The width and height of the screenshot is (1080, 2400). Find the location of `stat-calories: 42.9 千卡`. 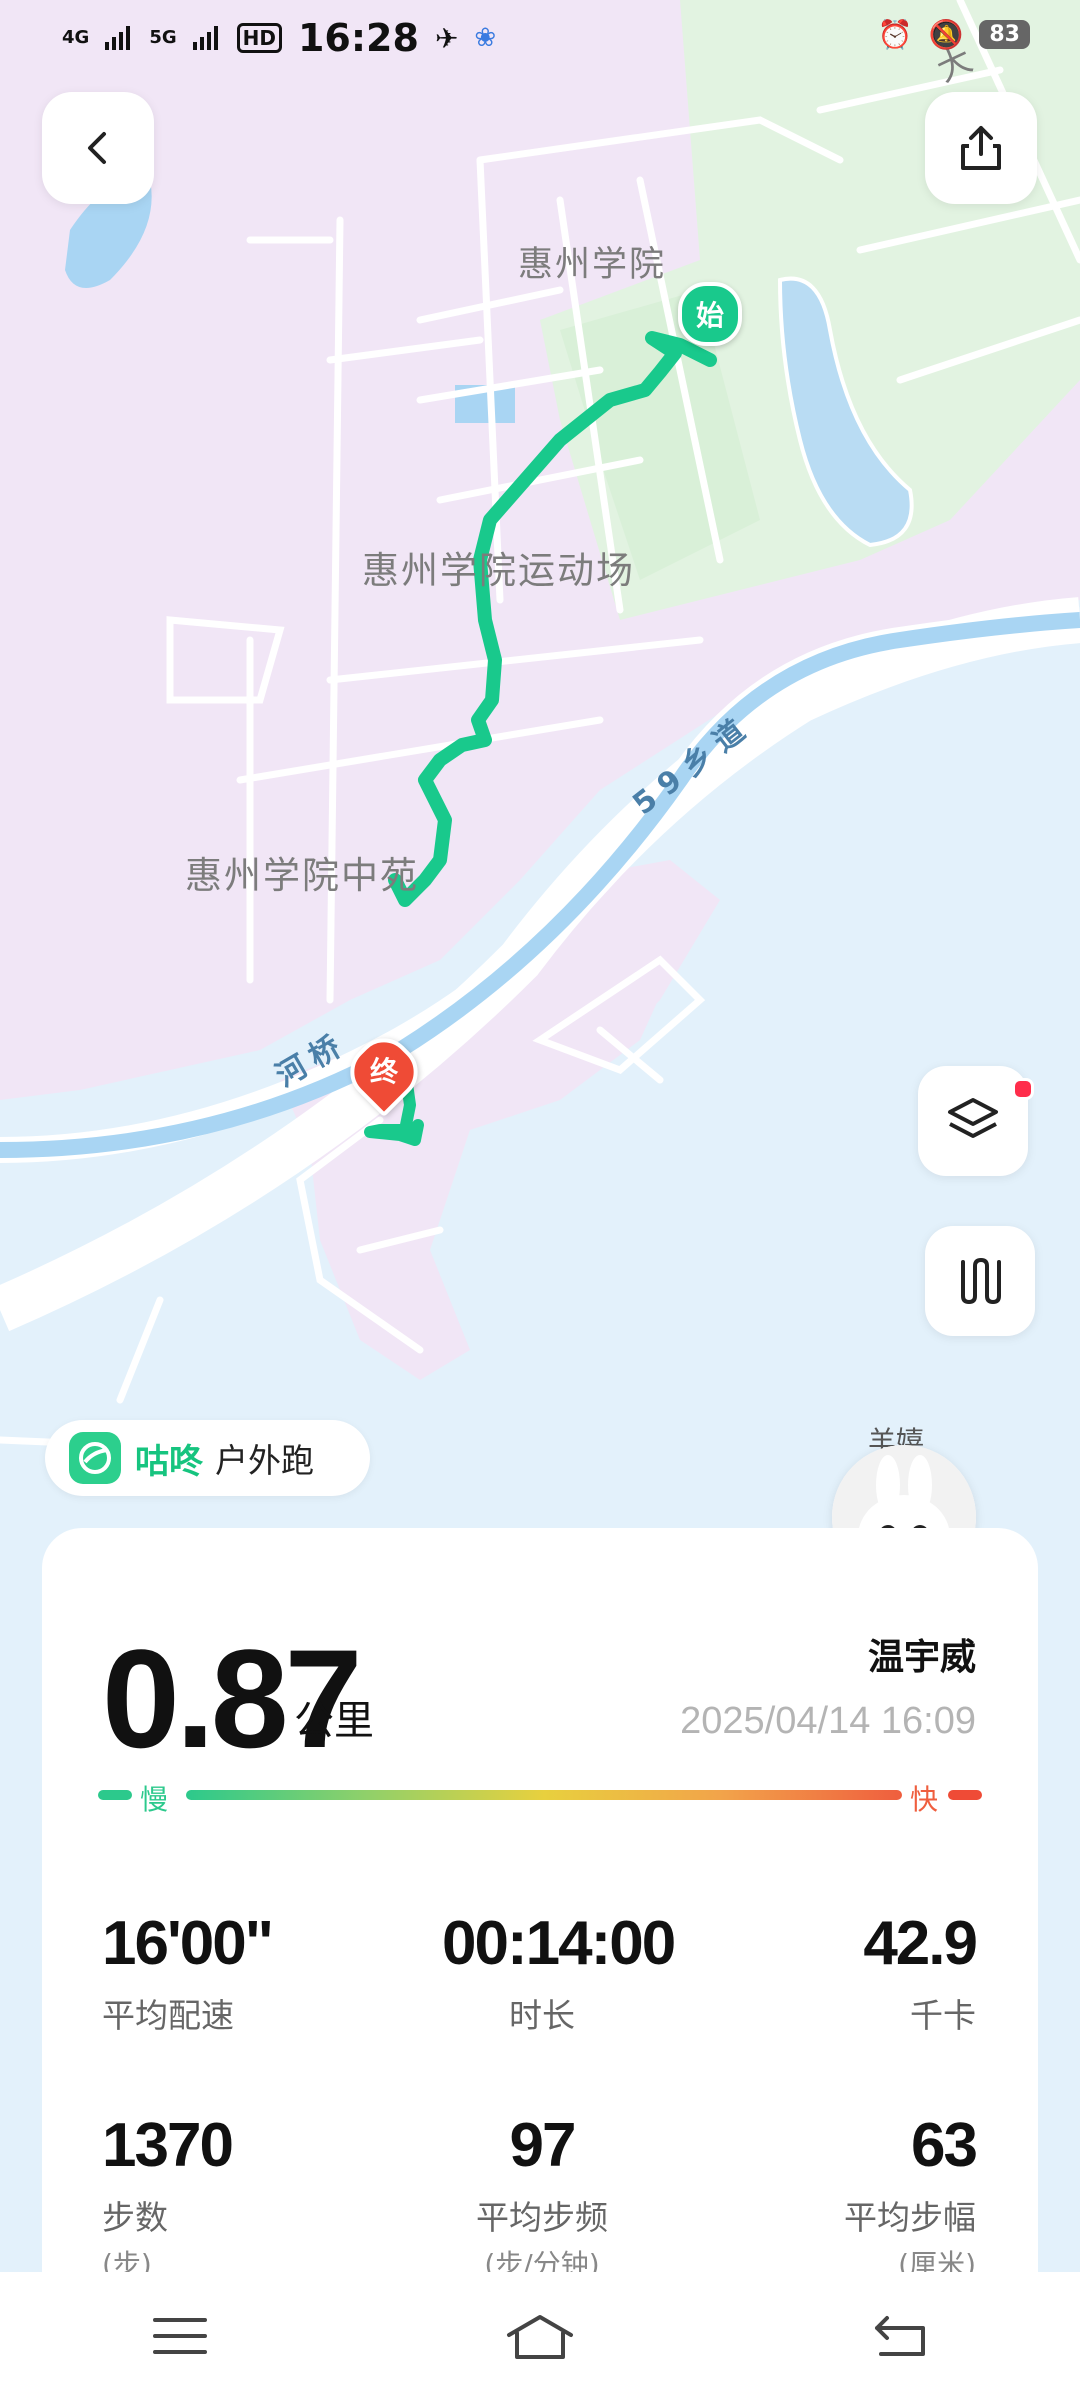

stat-calories: 42.9 千卡 is located at coordinates (920, 1972).